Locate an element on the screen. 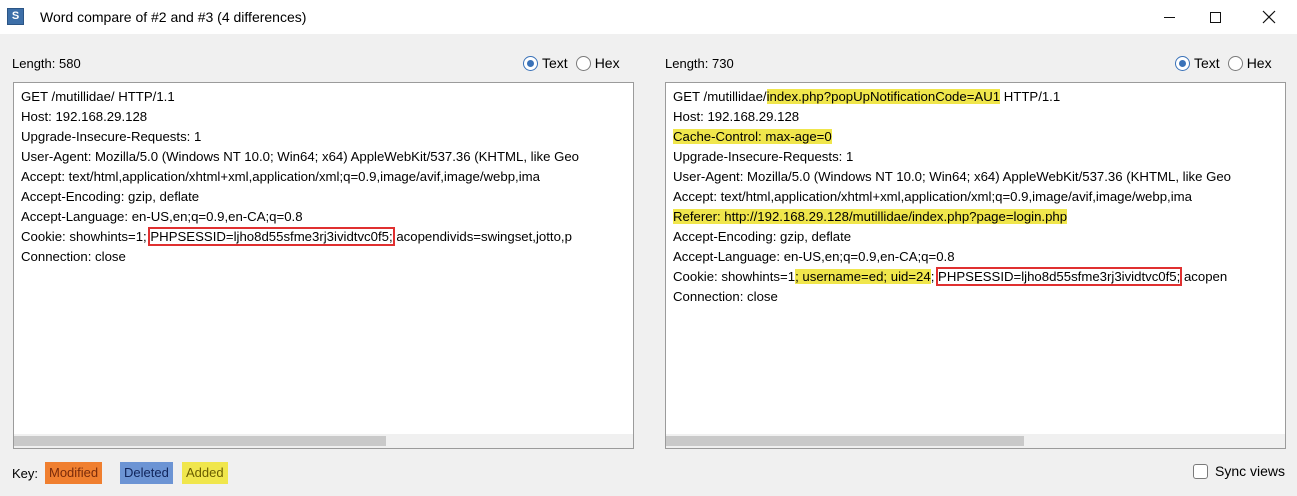  text-segment: Cookie: showhints=1 is located at coordinates (734, 276).